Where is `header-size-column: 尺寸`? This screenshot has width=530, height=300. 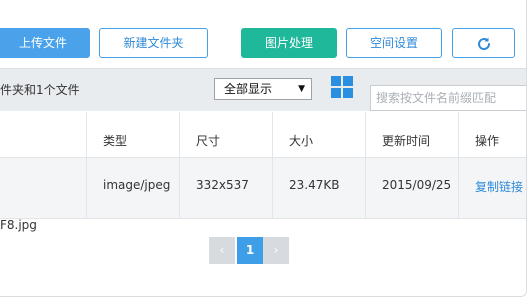
header-size-column: 尺寸 is located at coordinates (225, 134).